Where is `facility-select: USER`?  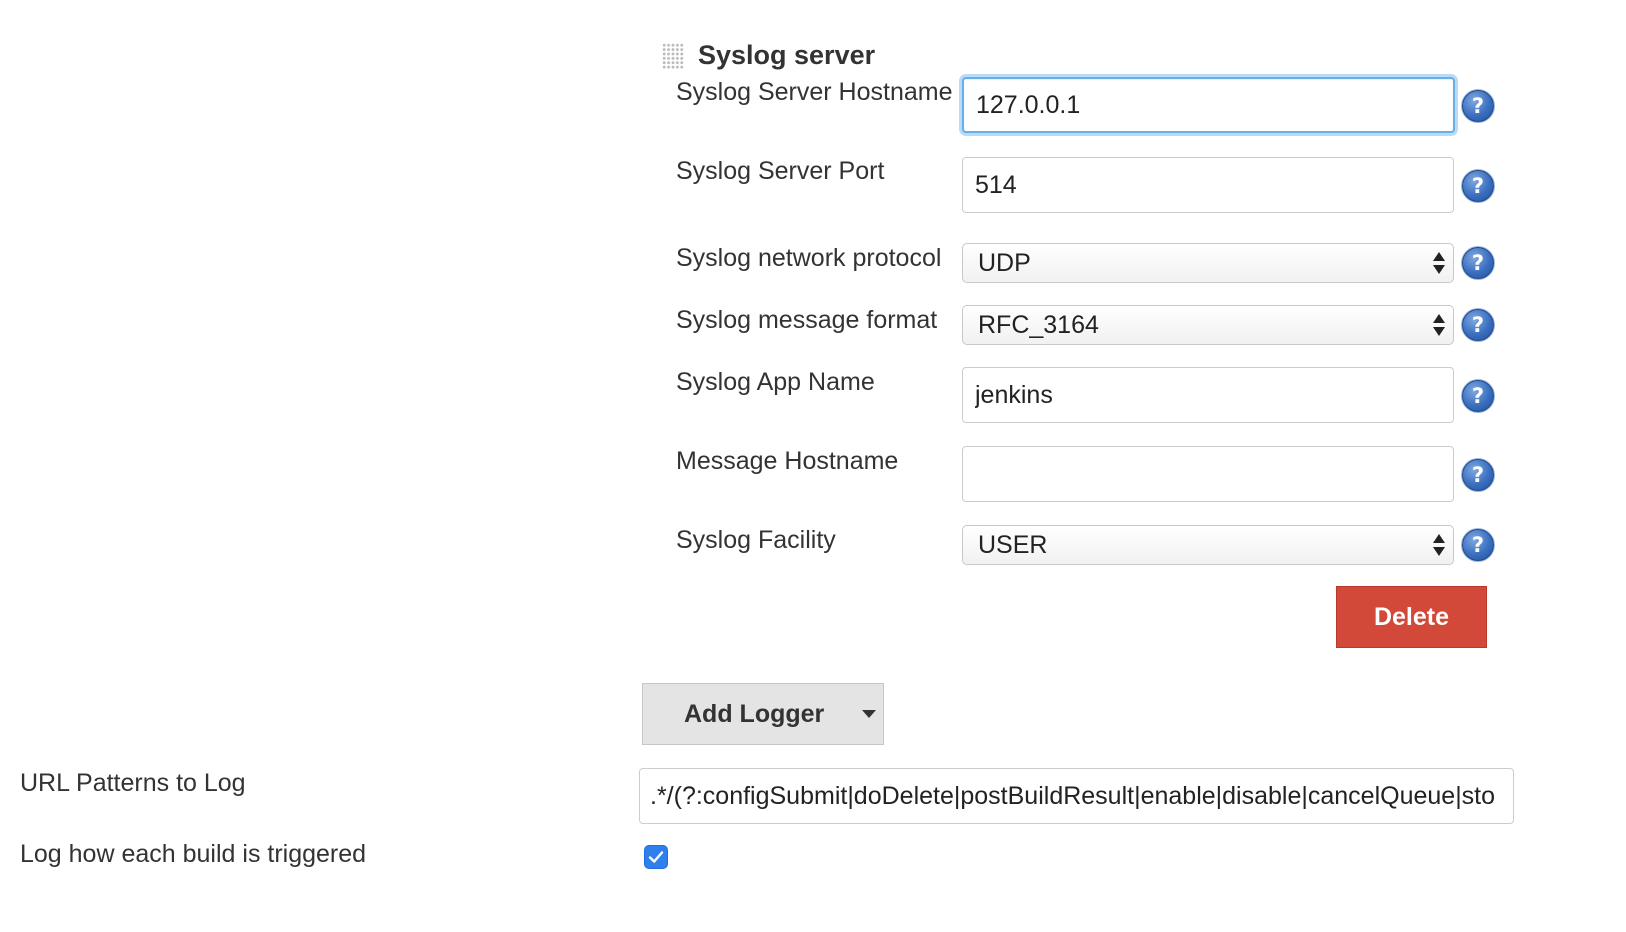 facility-select: USER is located at coordinates (1208, 545).